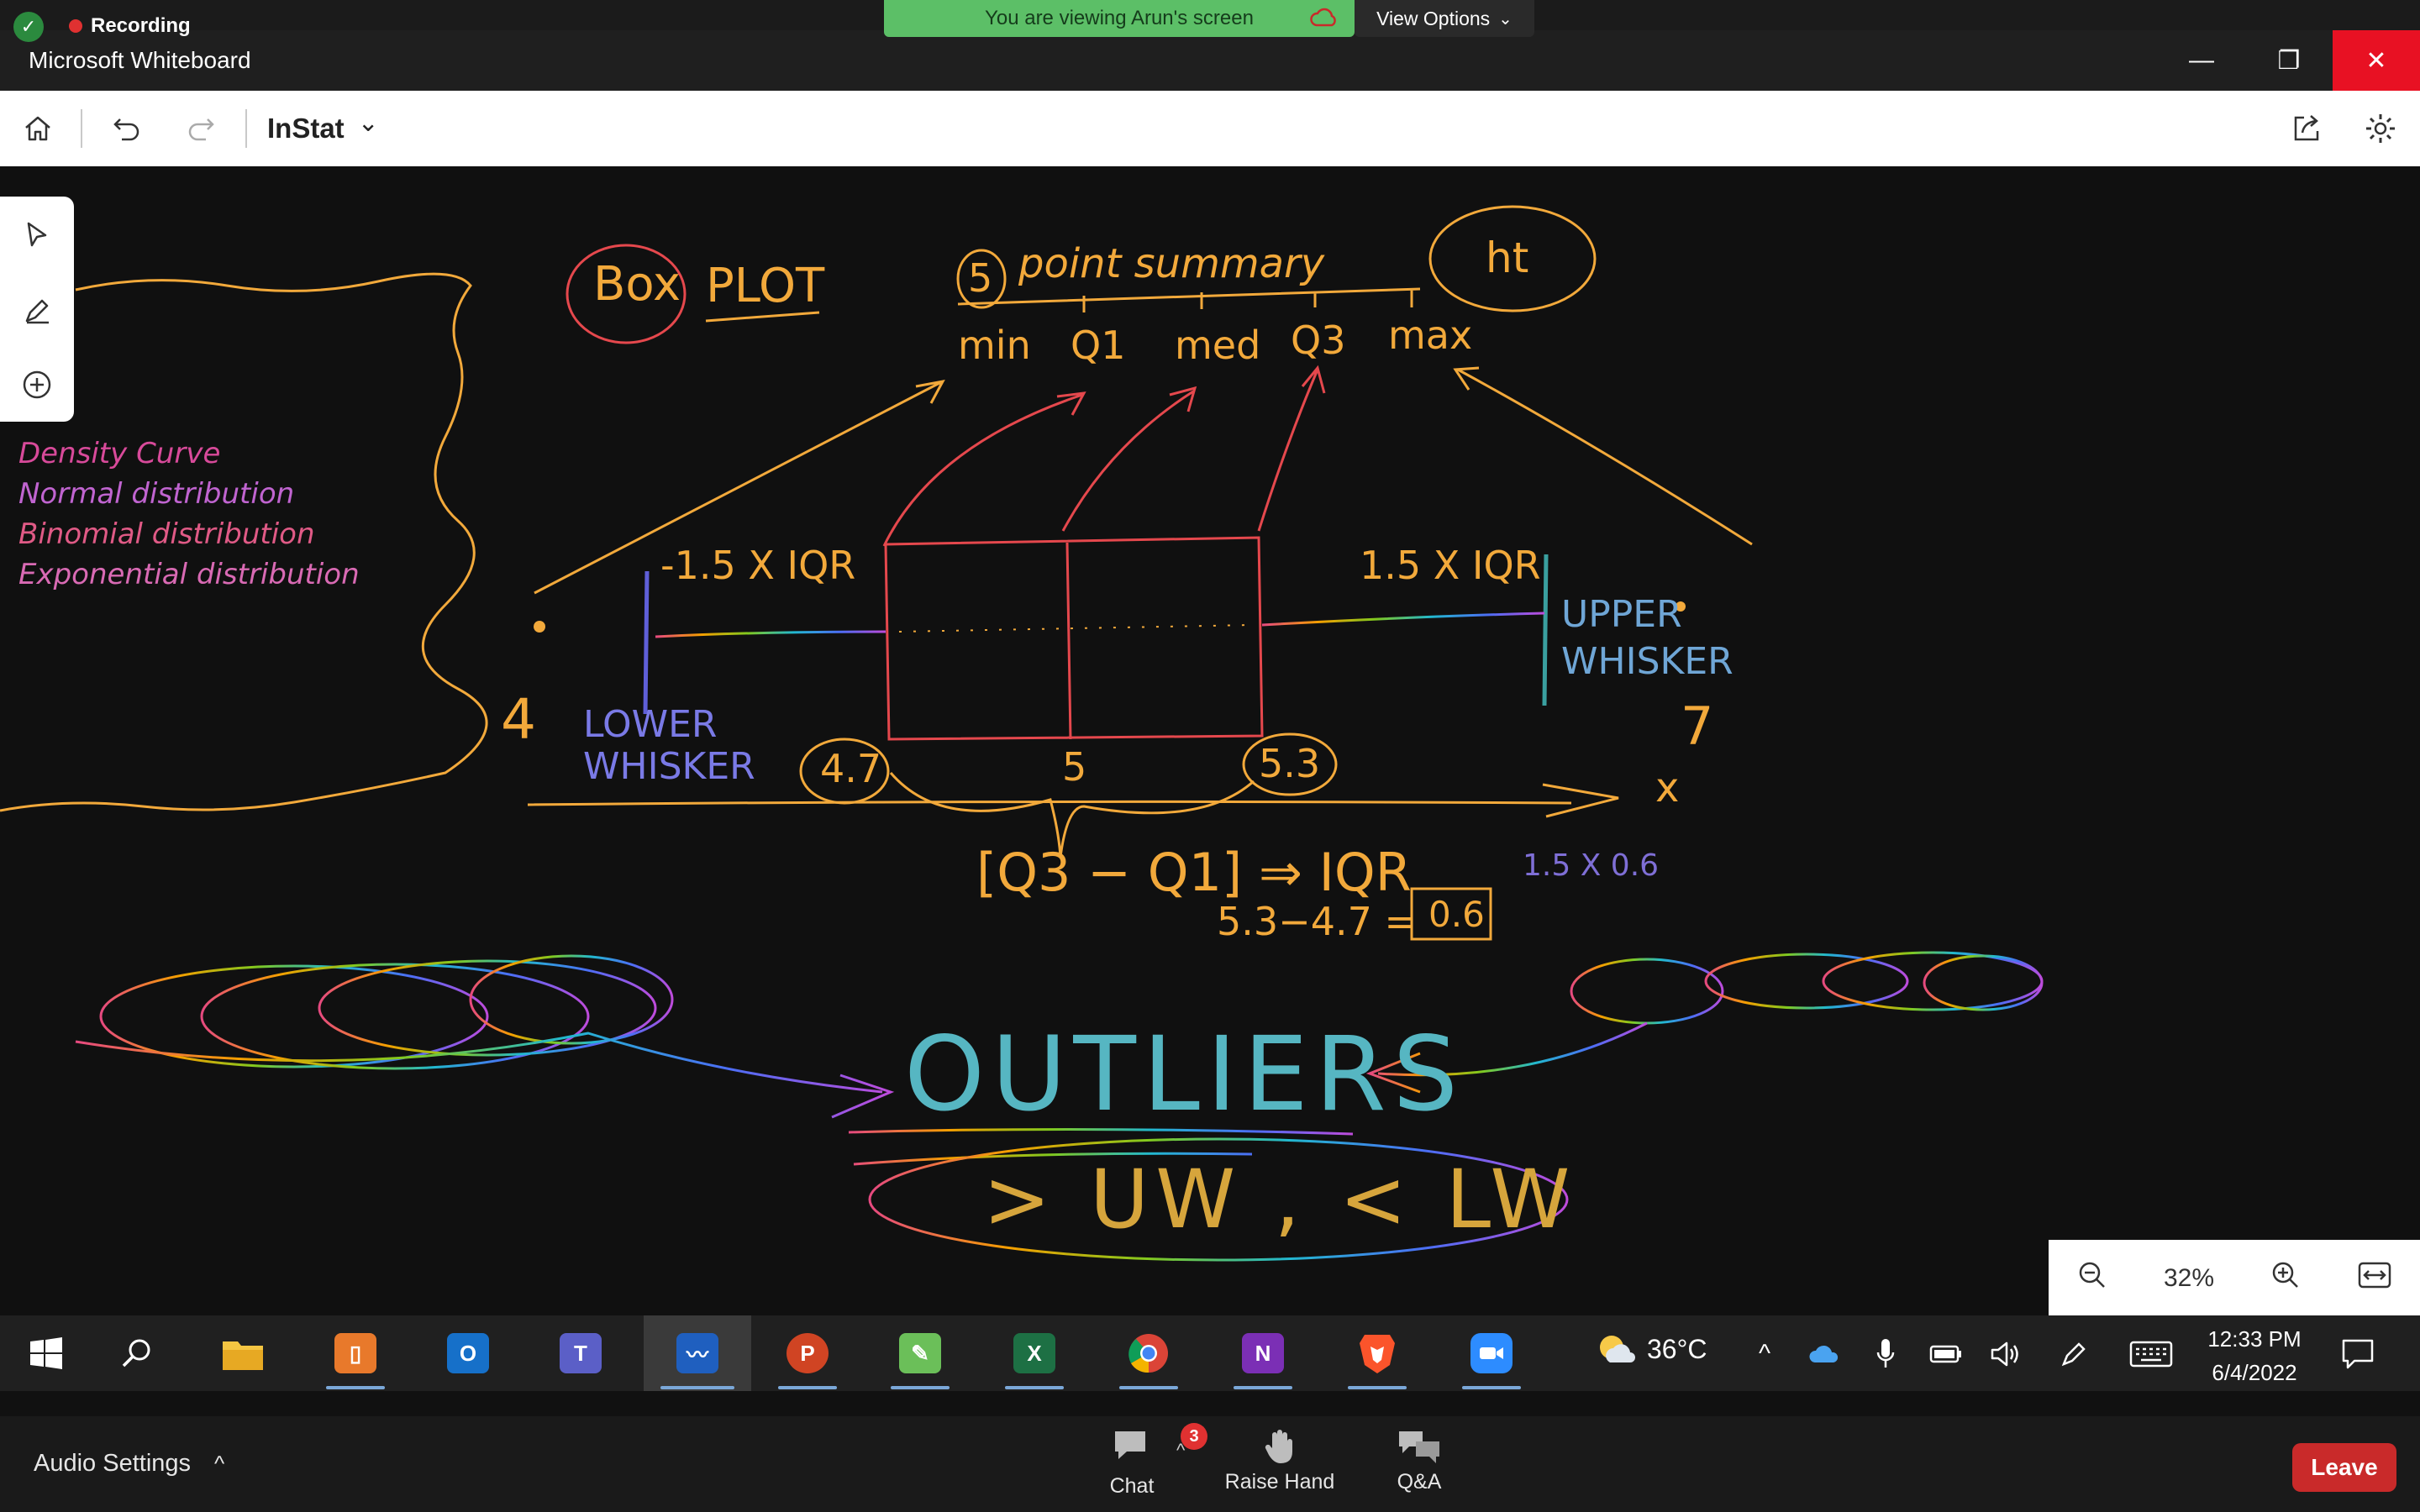 This screenshot has width=2420, height=1512. Describe the element at coordinates (669, 745) in the screenshot. I see `lower-whisker-label: LOWER WHISKER` at that location.